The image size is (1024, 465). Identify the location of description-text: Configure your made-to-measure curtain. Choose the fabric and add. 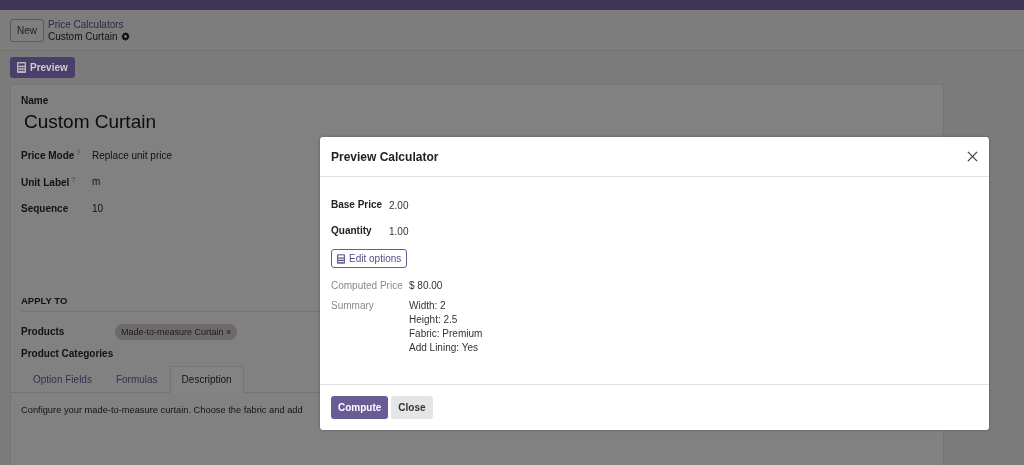
(162, 409).